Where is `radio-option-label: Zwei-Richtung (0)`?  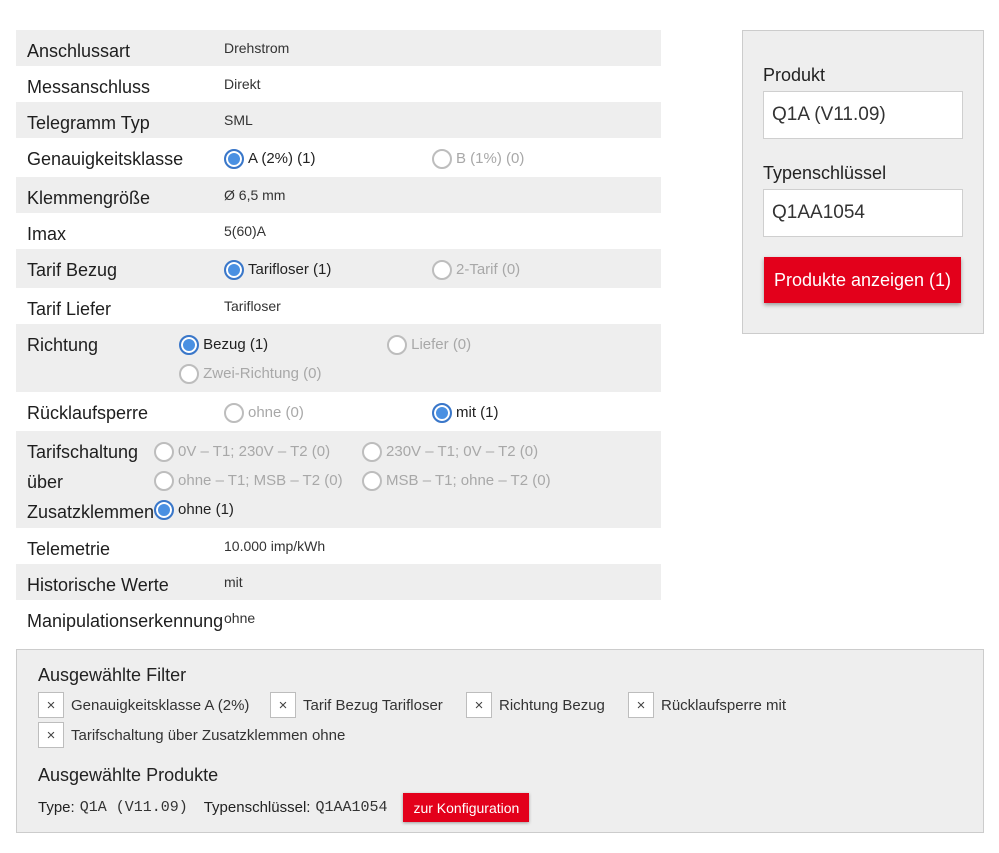 radio-option-label: Zwei-Richtung (0) is located at coordinates (262, 373).